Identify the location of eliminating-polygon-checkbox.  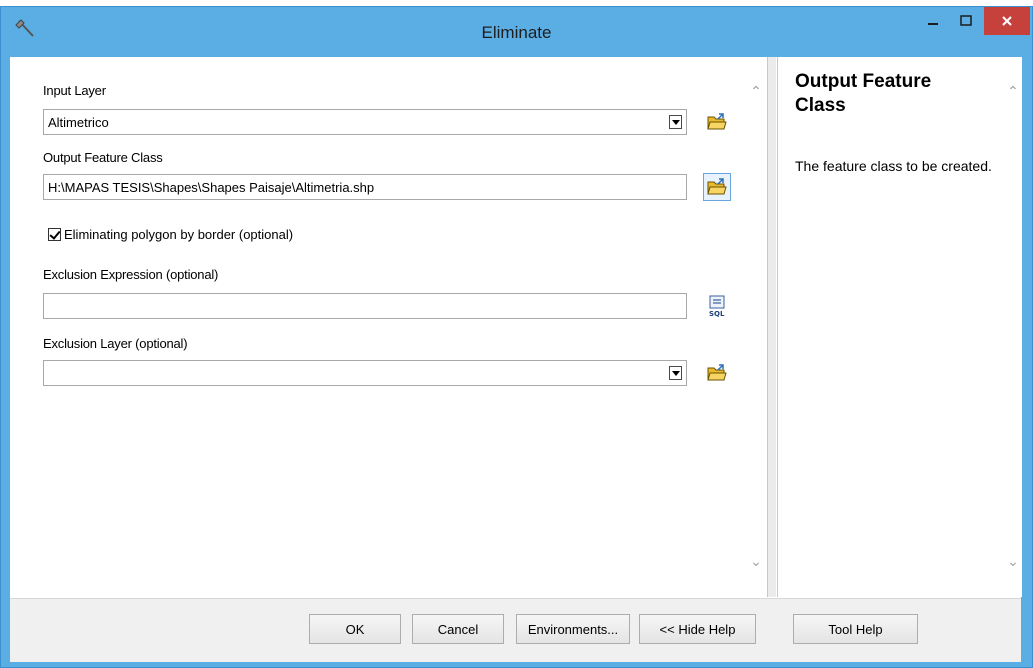
(54, 234).